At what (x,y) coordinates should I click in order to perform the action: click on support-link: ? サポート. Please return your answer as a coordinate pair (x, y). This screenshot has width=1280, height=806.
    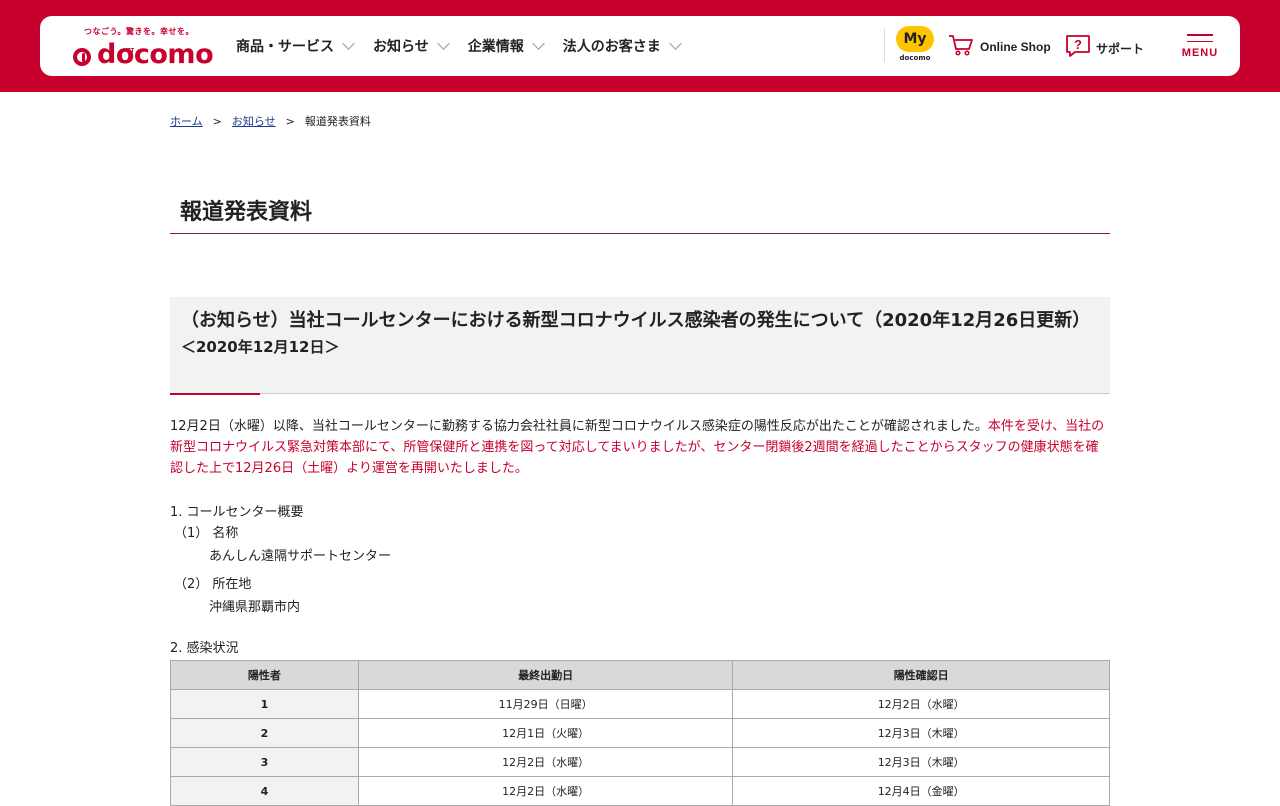
    Looking at the image, I should click on (1104, 48).